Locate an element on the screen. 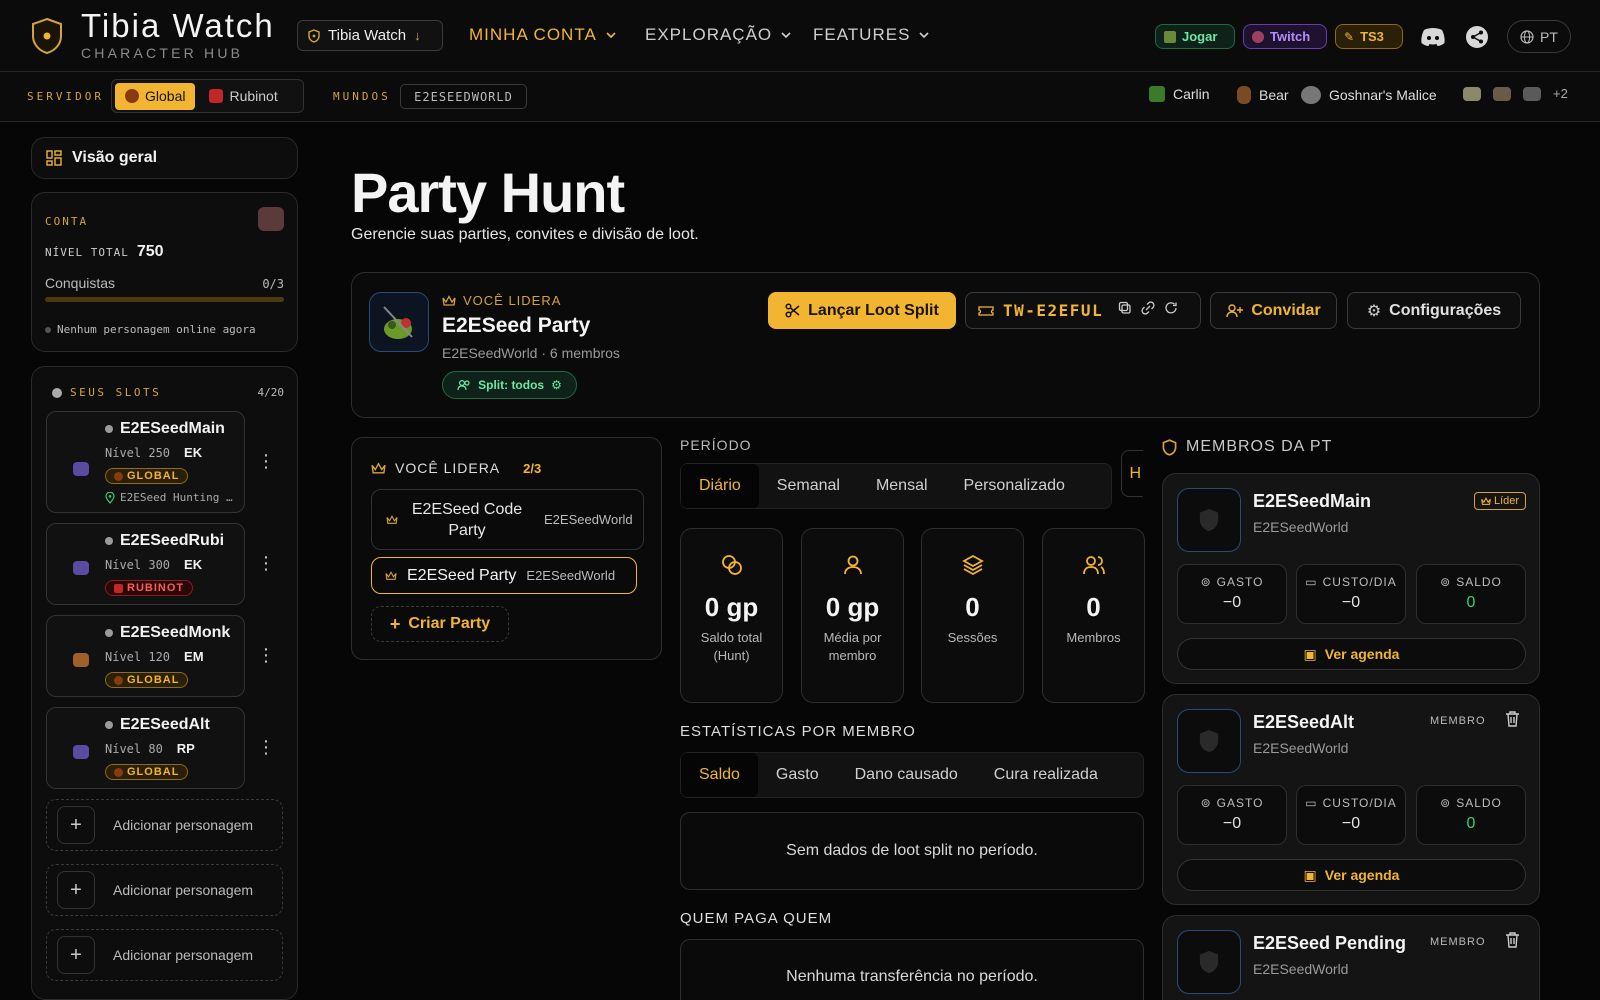 The height and width of the screenshot is (1000, 1600). slot-card: E2ESeedRubi Nível 300 EK RUBINOT is located at coordinates (145, 564).